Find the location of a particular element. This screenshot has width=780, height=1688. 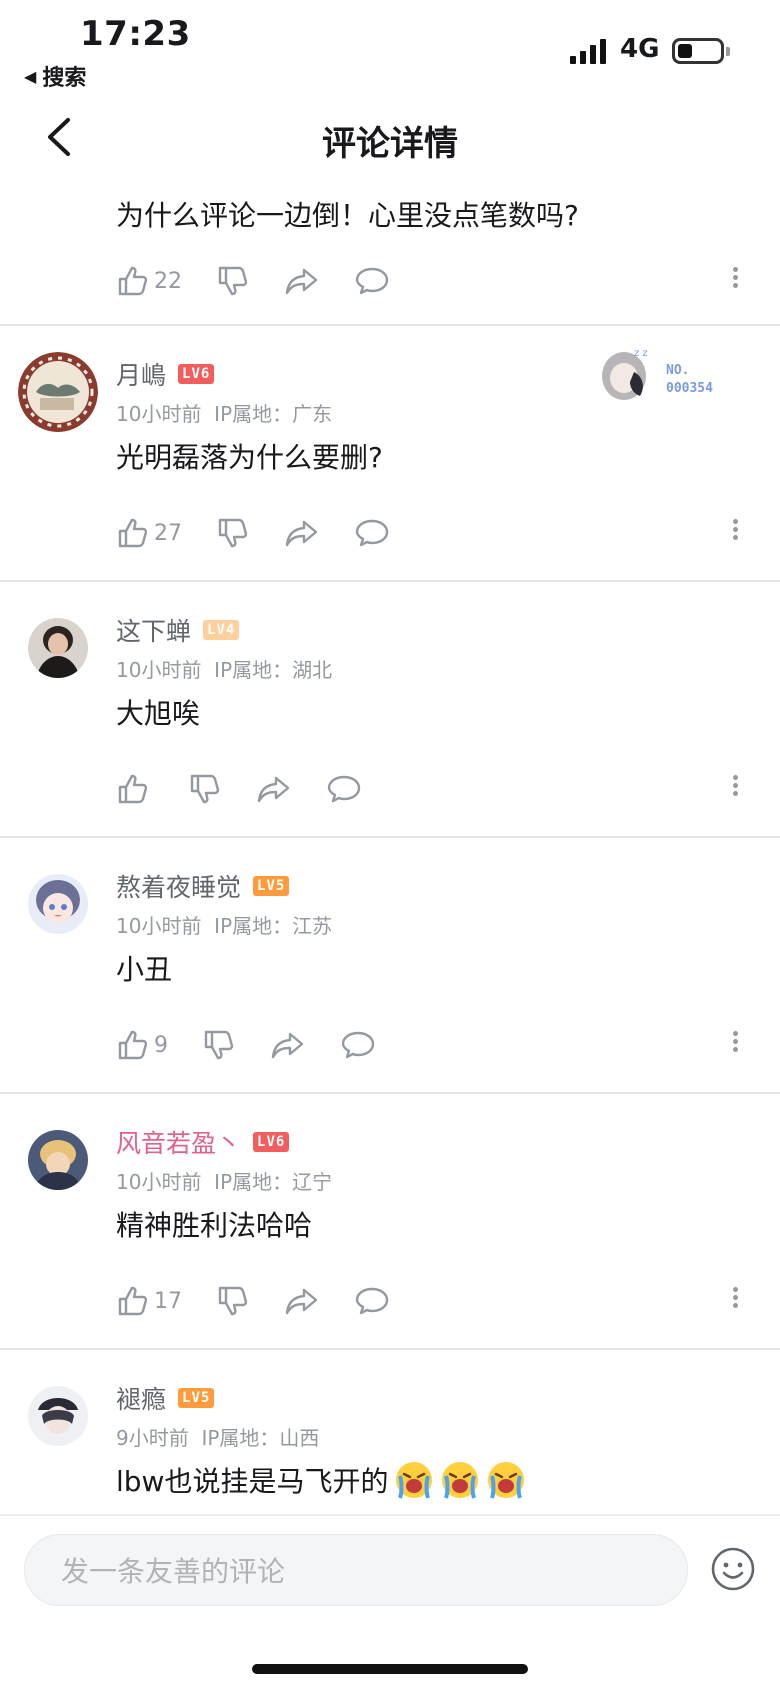

back-triangle-icon: ◀ is located at coordinates (30, 76).